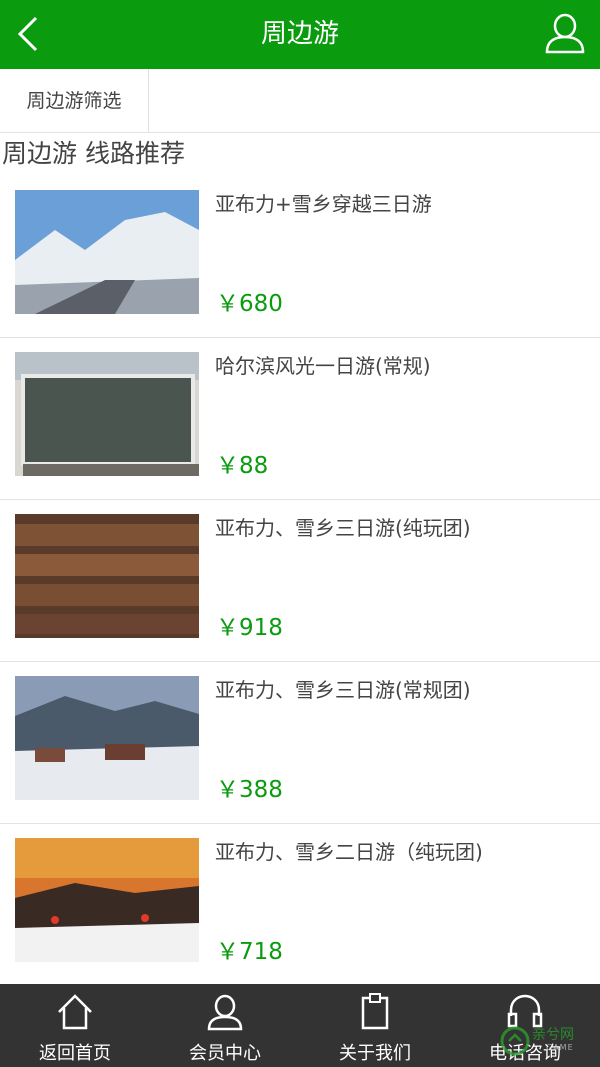 The width and height of the screenshot is (600, 1067). I want to click on app-header: 周边游, so click(300, 34).